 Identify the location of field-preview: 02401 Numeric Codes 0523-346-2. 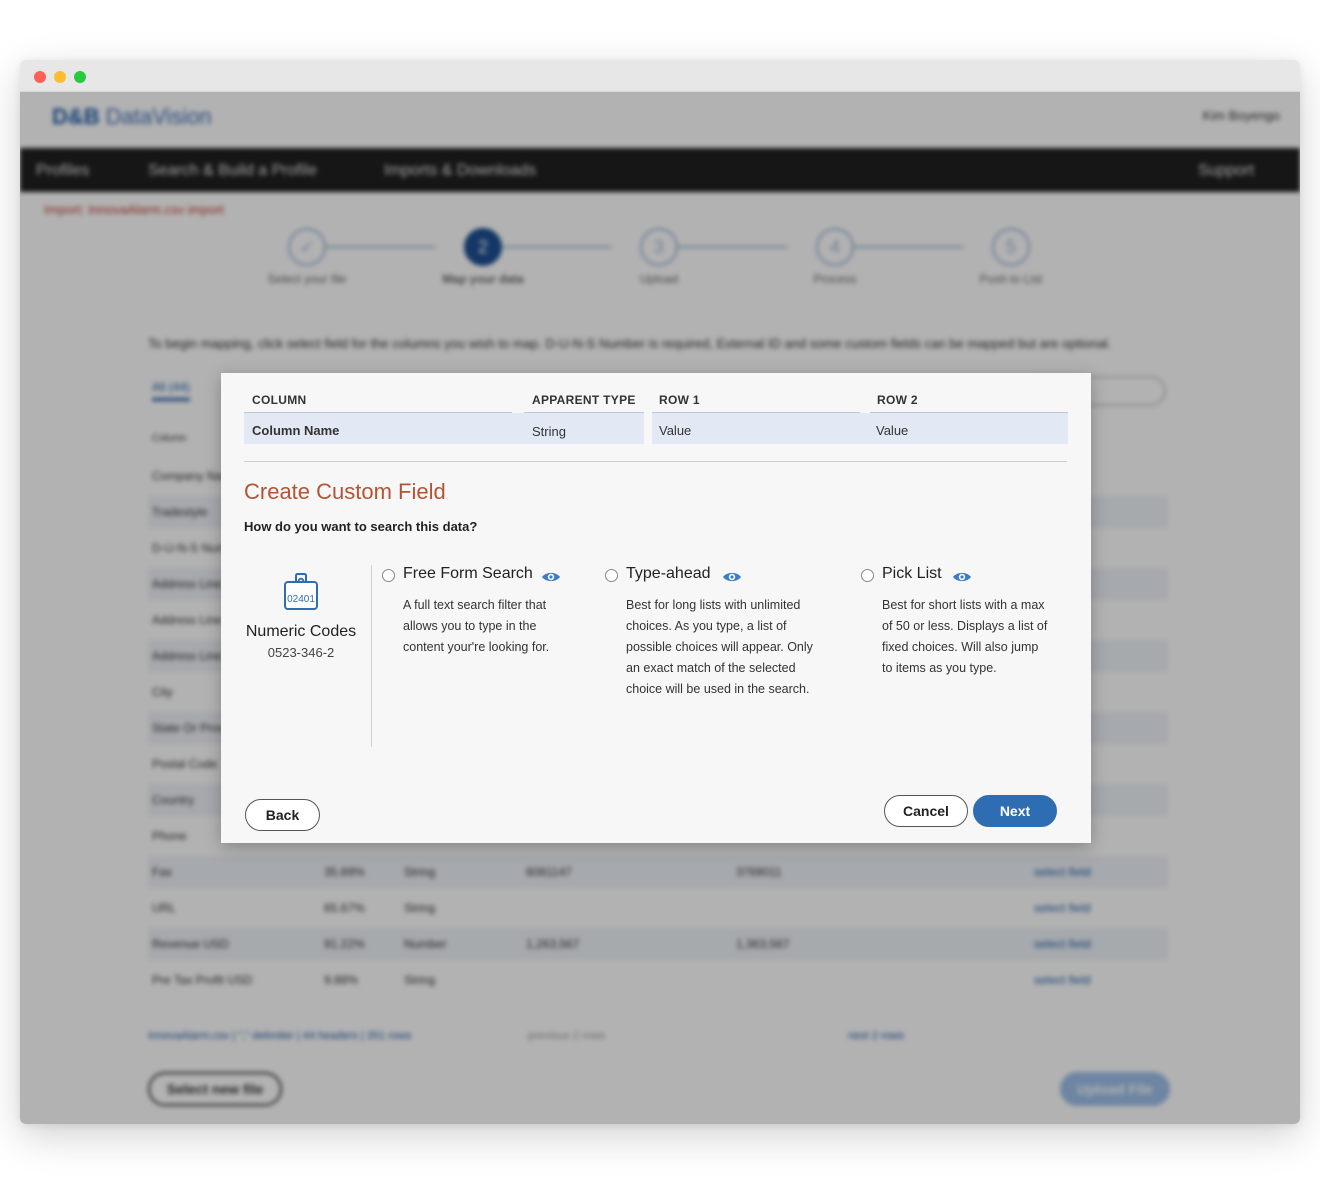
(301, 616).